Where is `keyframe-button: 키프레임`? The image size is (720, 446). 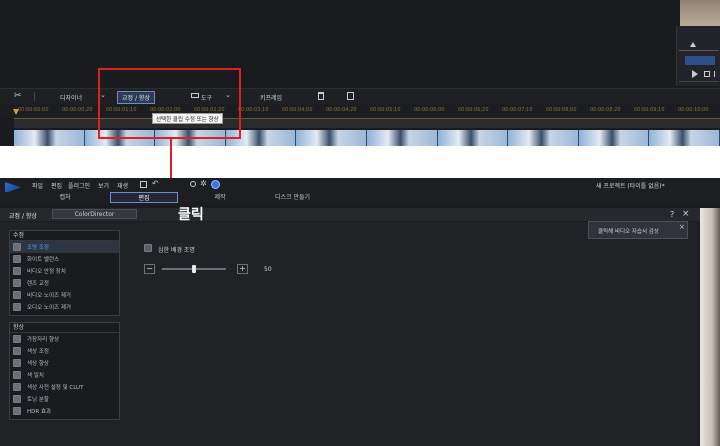
keyframe-button: 키프레임 is located at coordinates (271, 97).